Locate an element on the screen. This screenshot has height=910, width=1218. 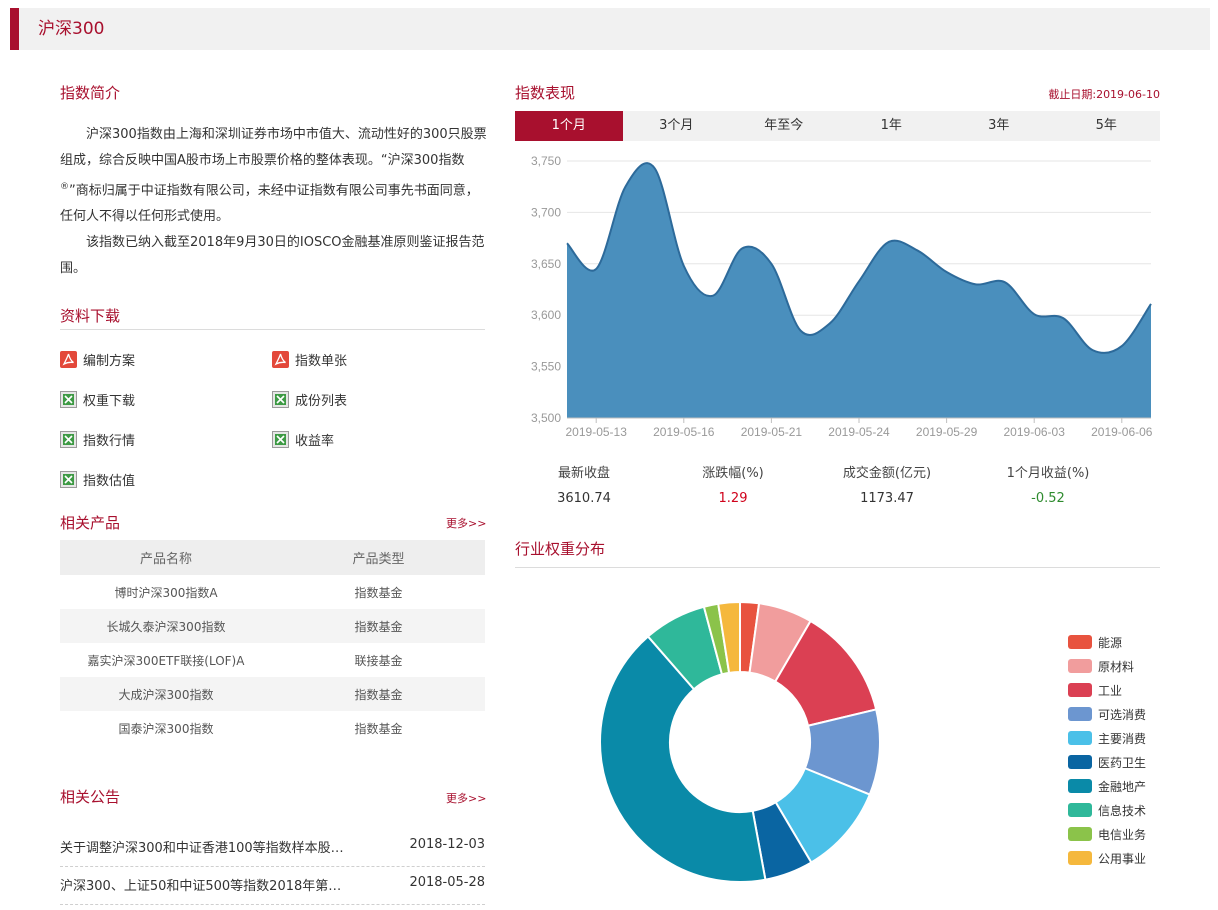
legend-item: 公用事业 is located at coordinates (1133, 858).